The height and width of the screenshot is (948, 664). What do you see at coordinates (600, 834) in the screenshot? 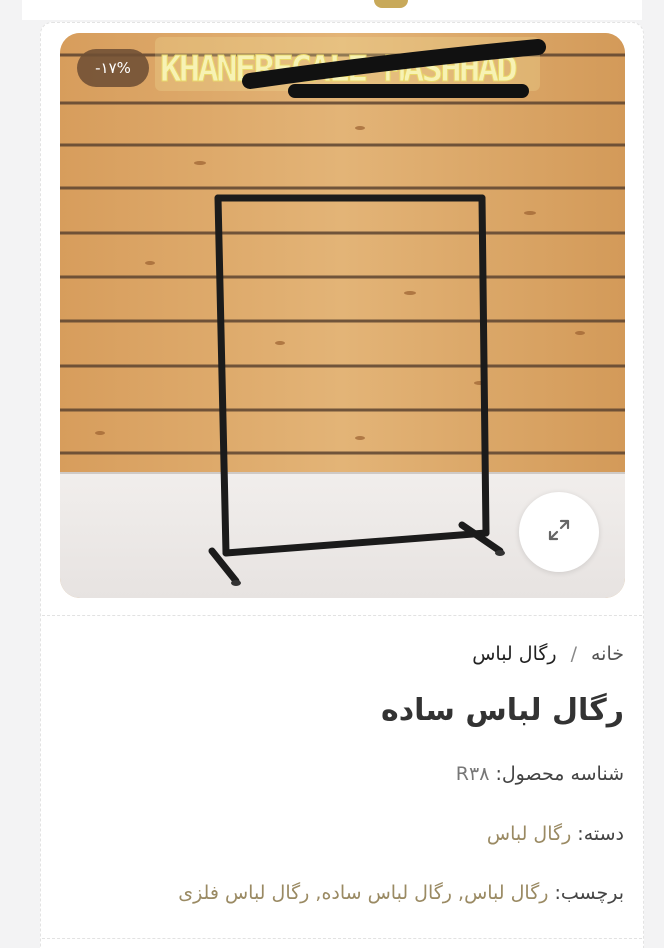
I see `category-label: دسته:` at bounding box center [600, 834].